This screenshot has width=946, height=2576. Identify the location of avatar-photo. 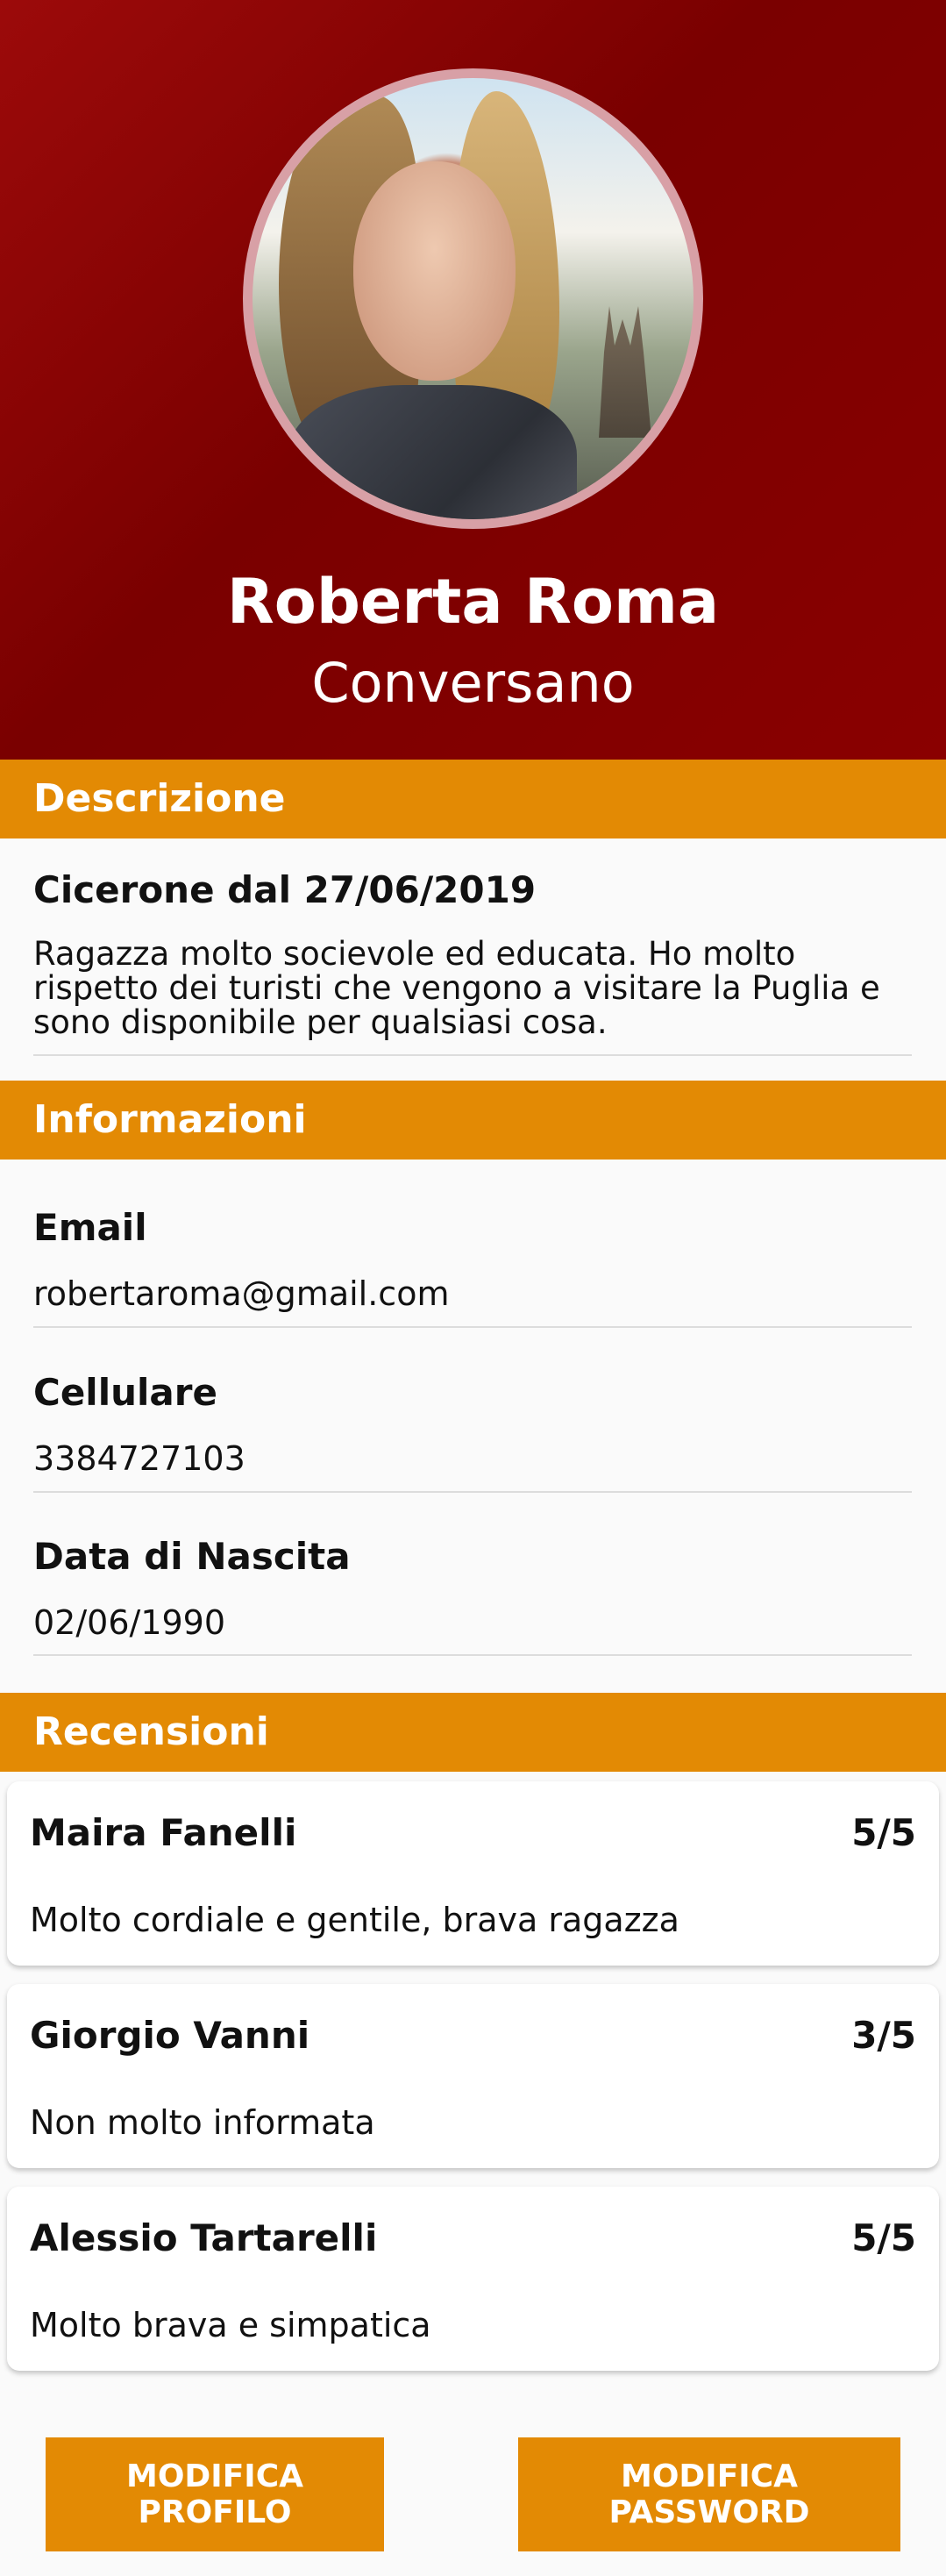
(473, 299).